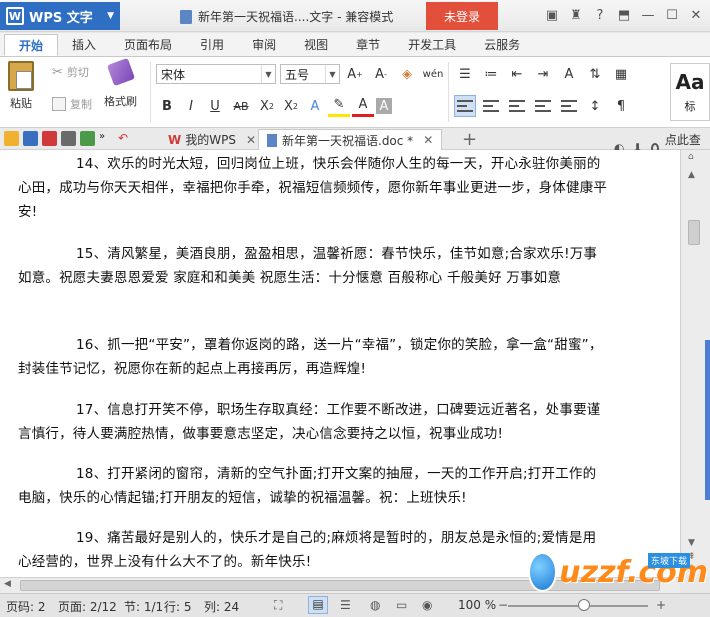  I want to click on wps-menu-button: W WPS 文字 ▼, so click(60, 16).